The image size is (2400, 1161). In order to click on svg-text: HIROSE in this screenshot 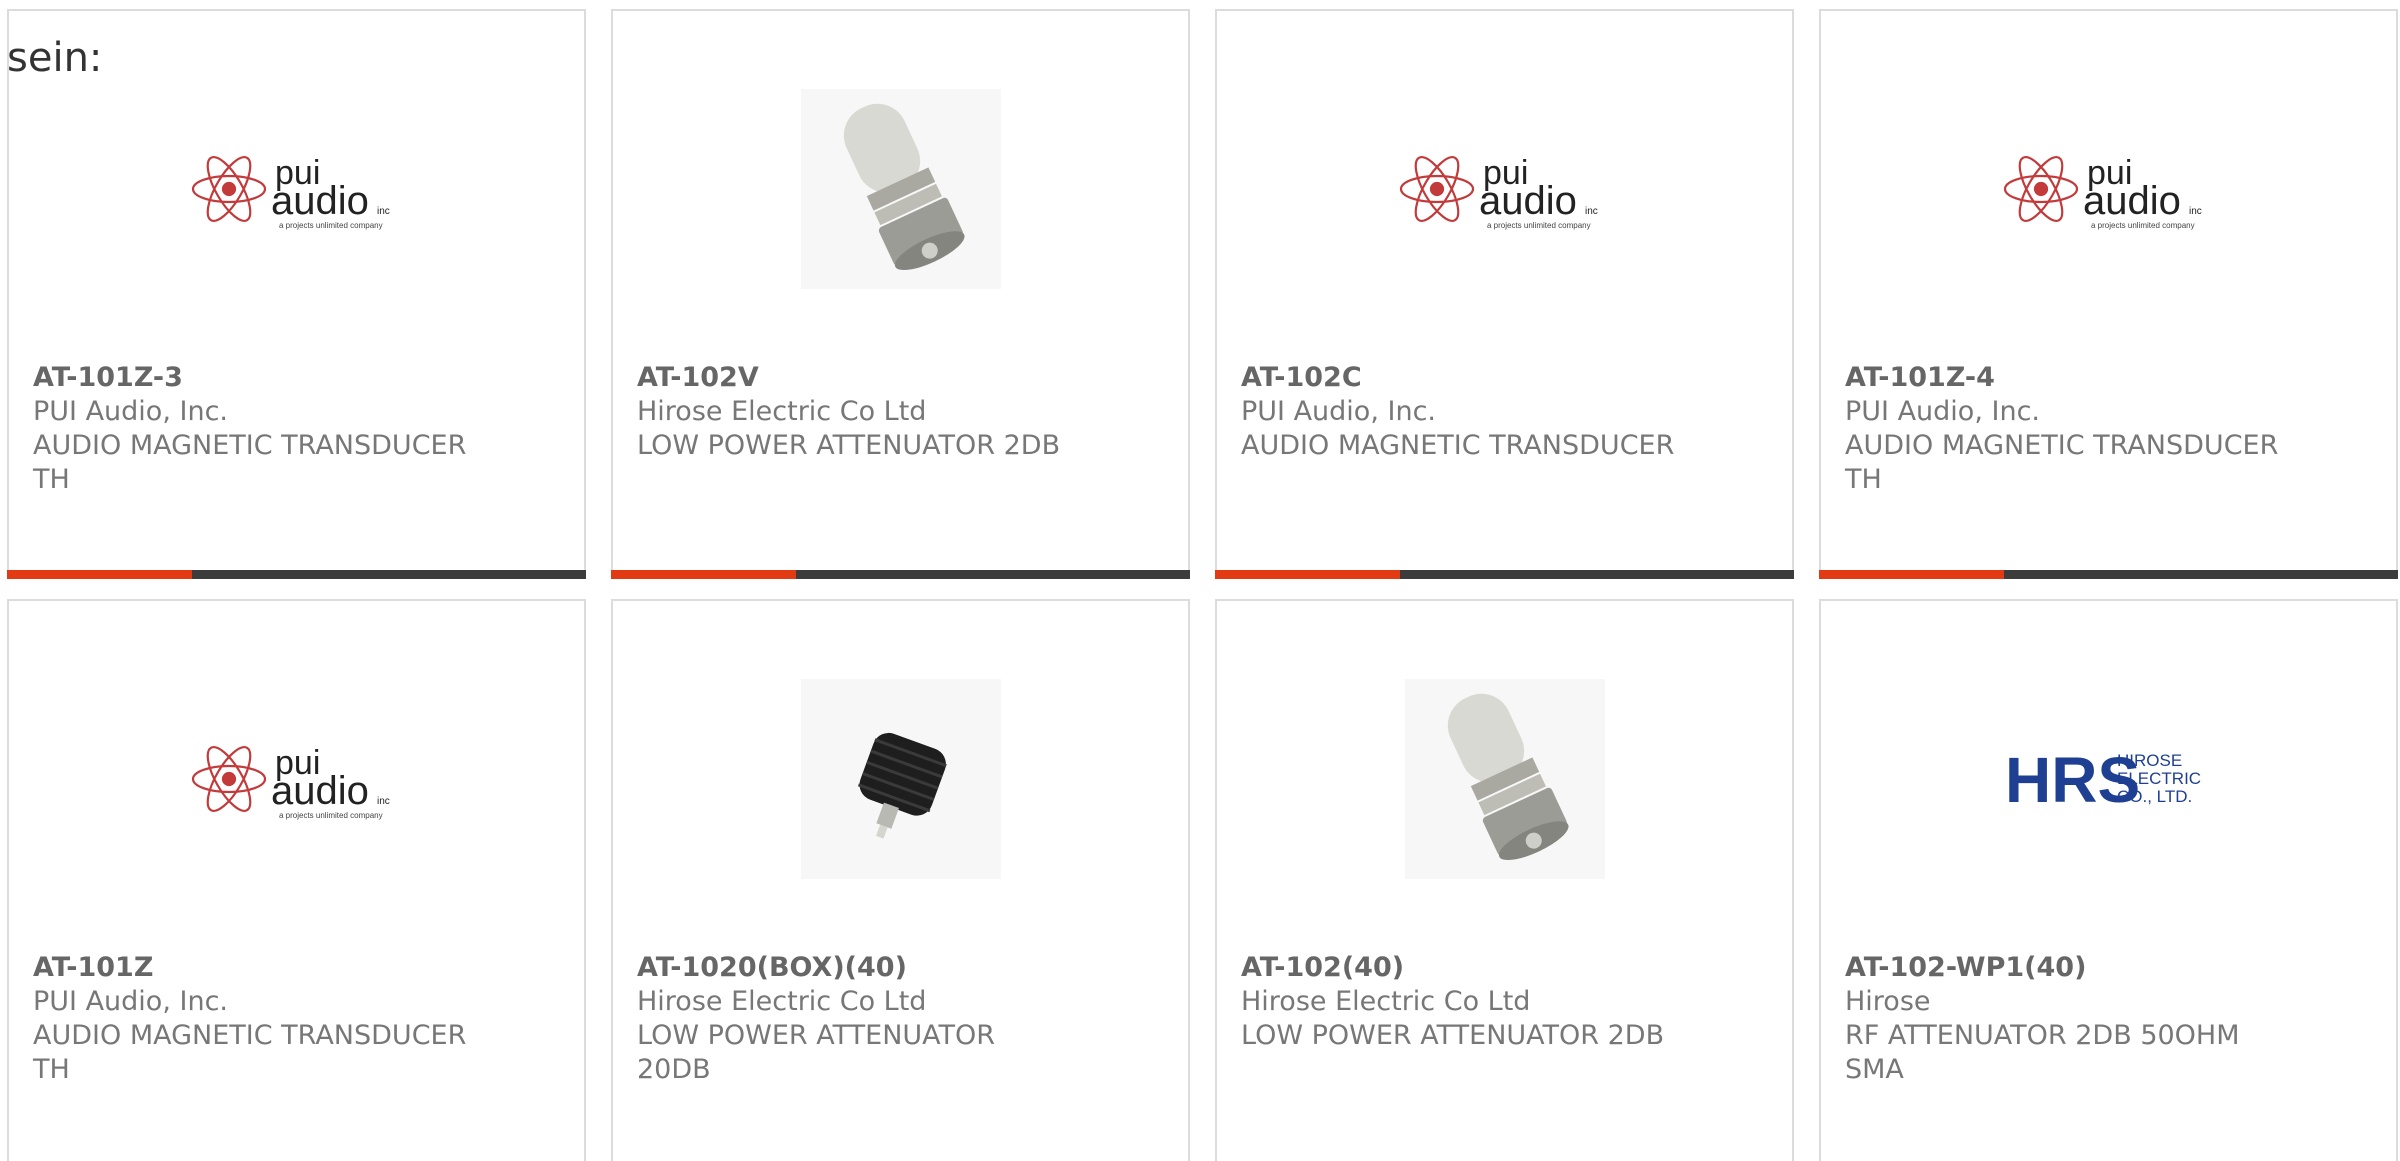, I will do `click(2149, 760)`.